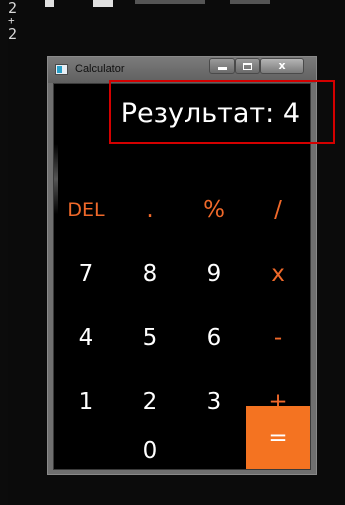 Image resolution: width=345 pixels, height=505 pixels. Describe the element at coordinates (150, 451) in the screenshot. I see `digit-0-button: 0` at that location.